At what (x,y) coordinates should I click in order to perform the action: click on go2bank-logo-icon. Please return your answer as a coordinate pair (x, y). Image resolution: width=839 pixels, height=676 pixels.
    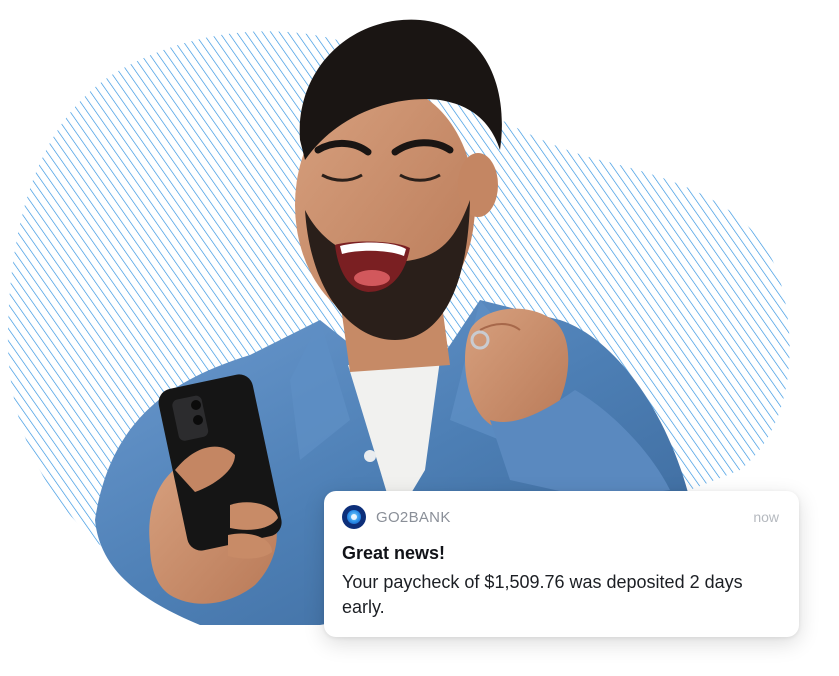
    Looking at the image, I should click on (354, 517).